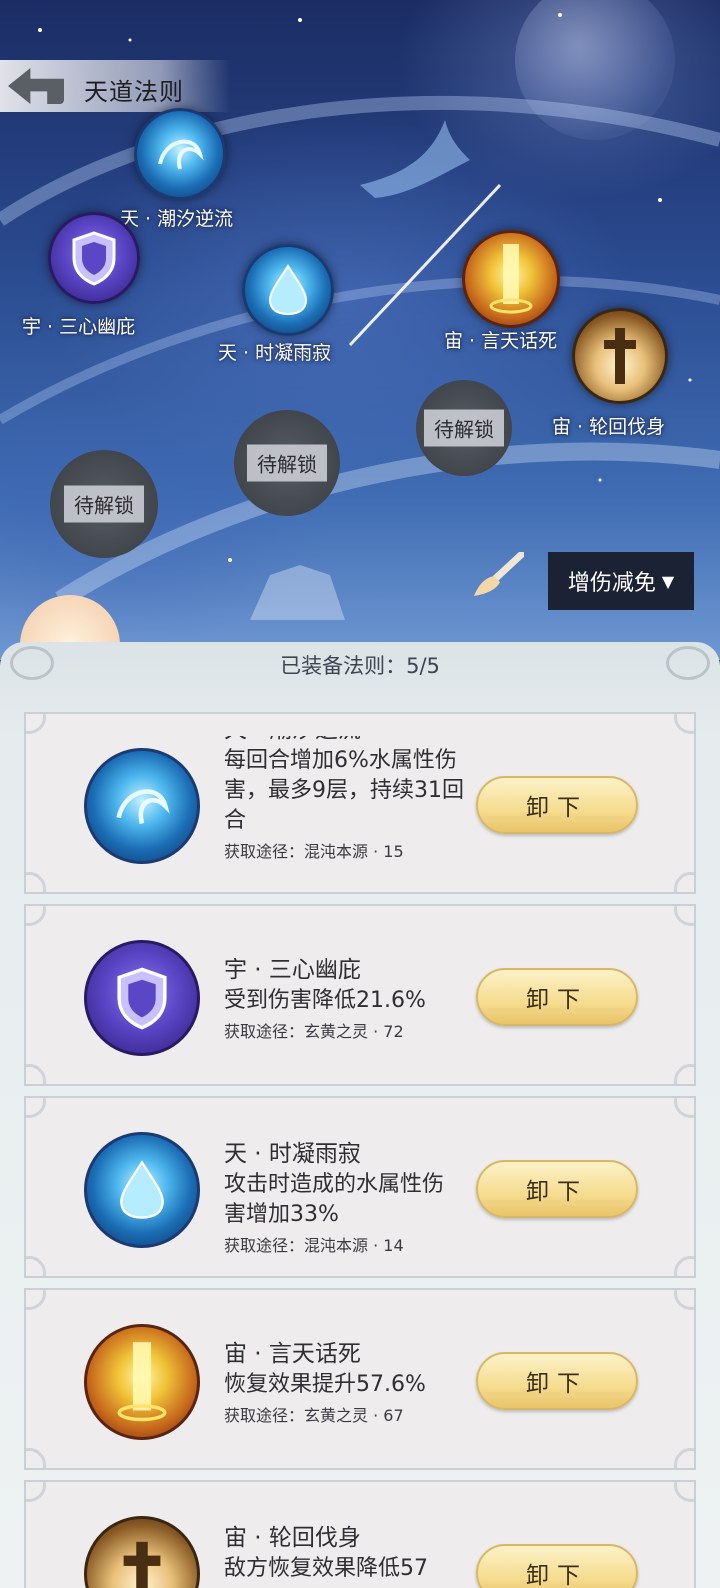  I want to click on back-arrow-icon, so click(36, 86).